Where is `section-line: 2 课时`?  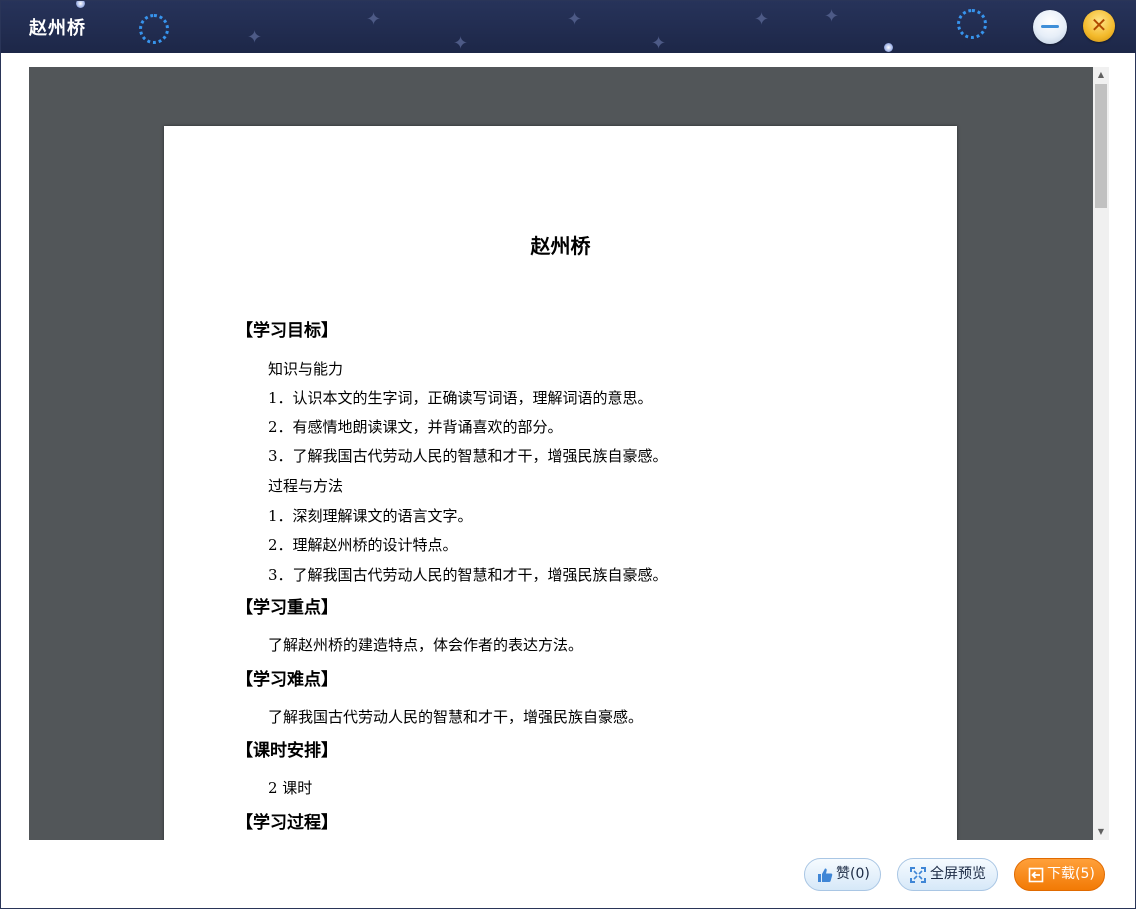 section-line: 2 课时 is located at coordinates (290, 788).